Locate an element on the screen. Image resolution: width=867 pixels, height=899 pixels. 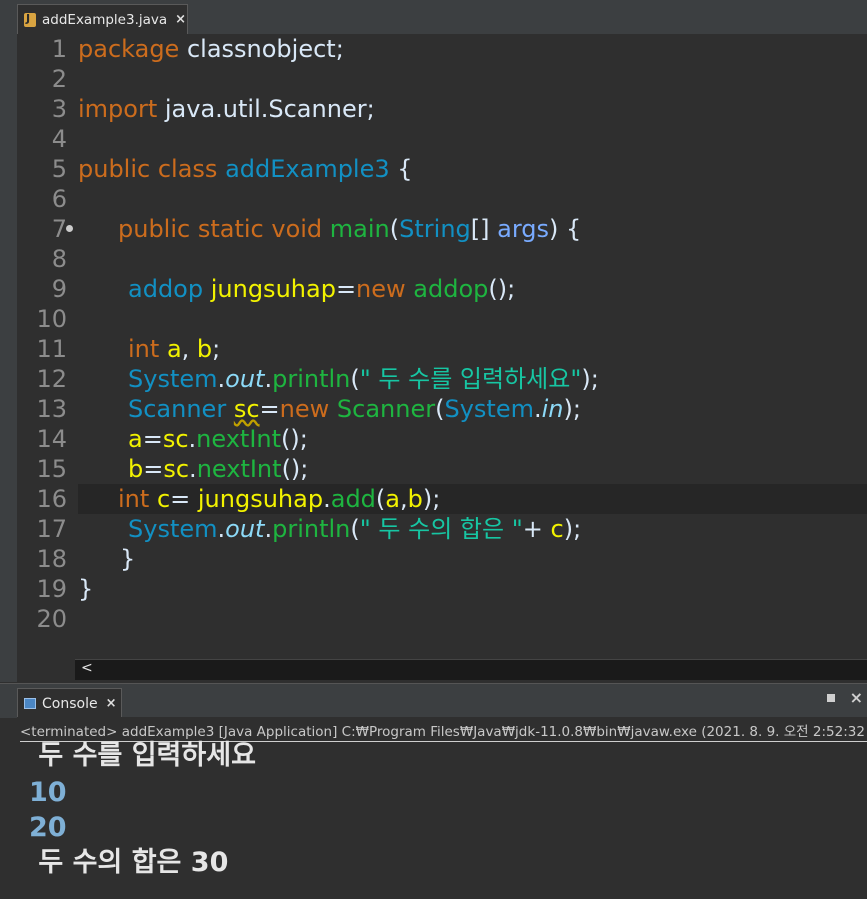
token: + is located at coordinates (536, 529).